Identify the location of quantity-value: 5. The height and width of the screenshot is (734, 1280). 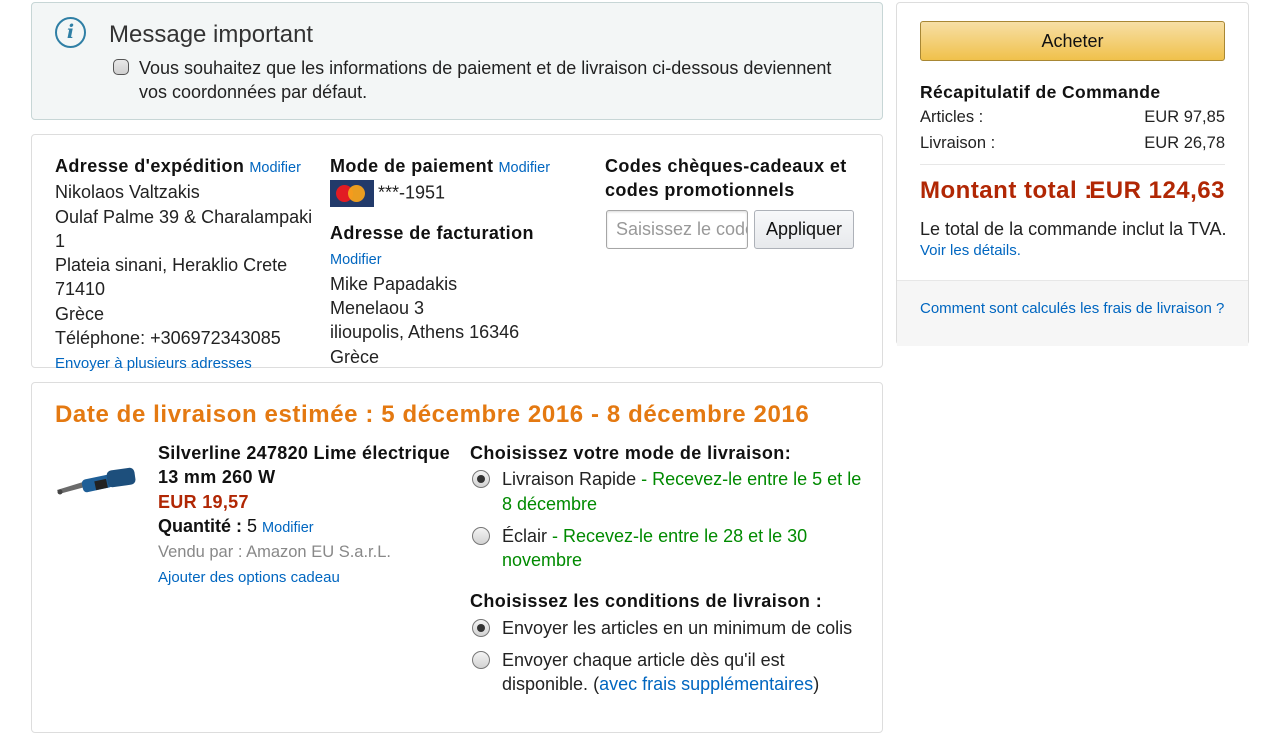
(252, 525).